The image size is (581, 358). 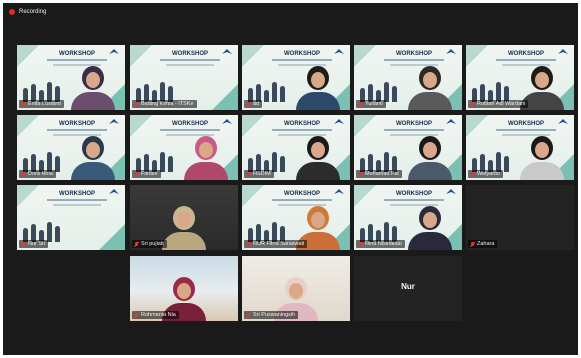 I want to click on participant-tile: WORKSHOP Mohamad Fai, so click(x=408, y=147).